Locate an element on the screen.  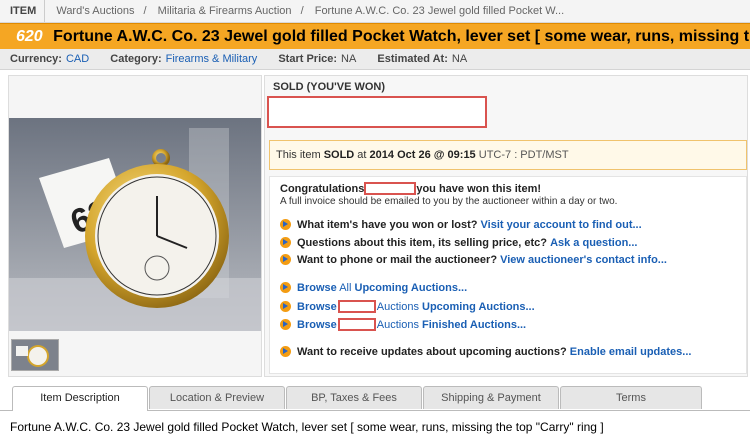
item-thumbnail is located at coordinates (35, 355).